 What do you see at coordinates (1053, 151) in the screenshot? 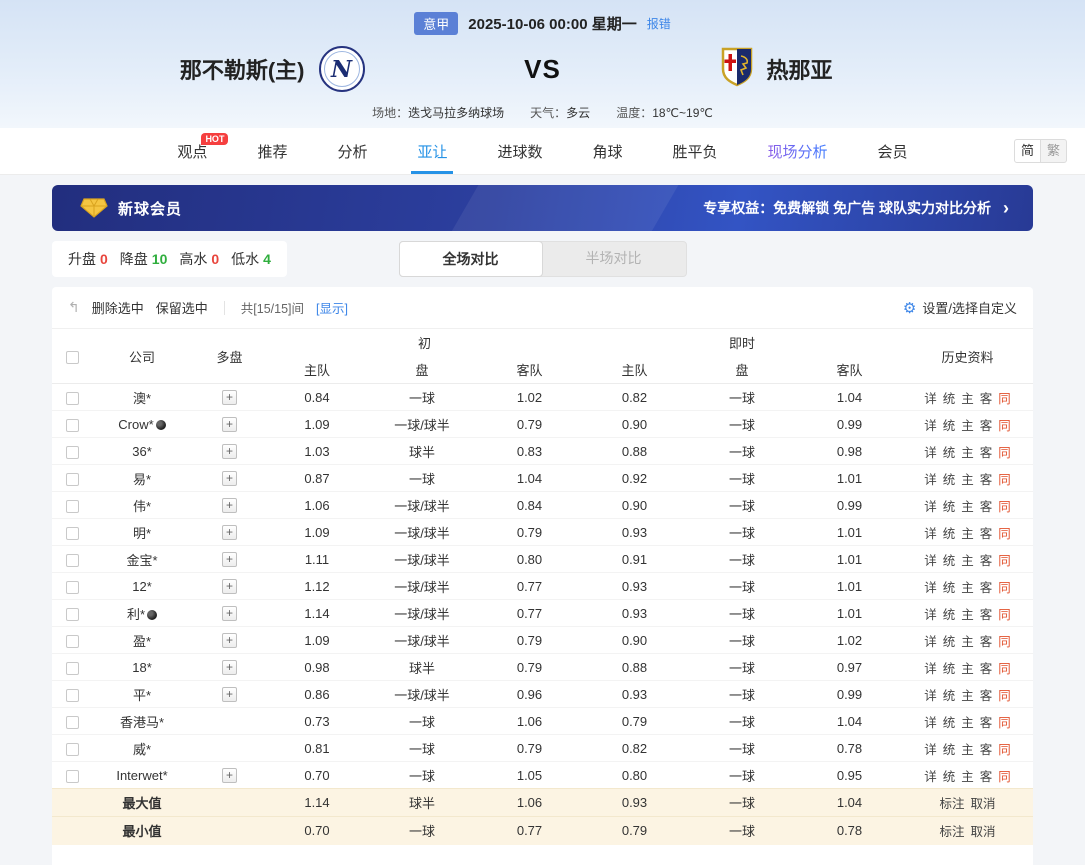
I see `lang-traditional-button: 繁` at bounding box center [1053, 151].